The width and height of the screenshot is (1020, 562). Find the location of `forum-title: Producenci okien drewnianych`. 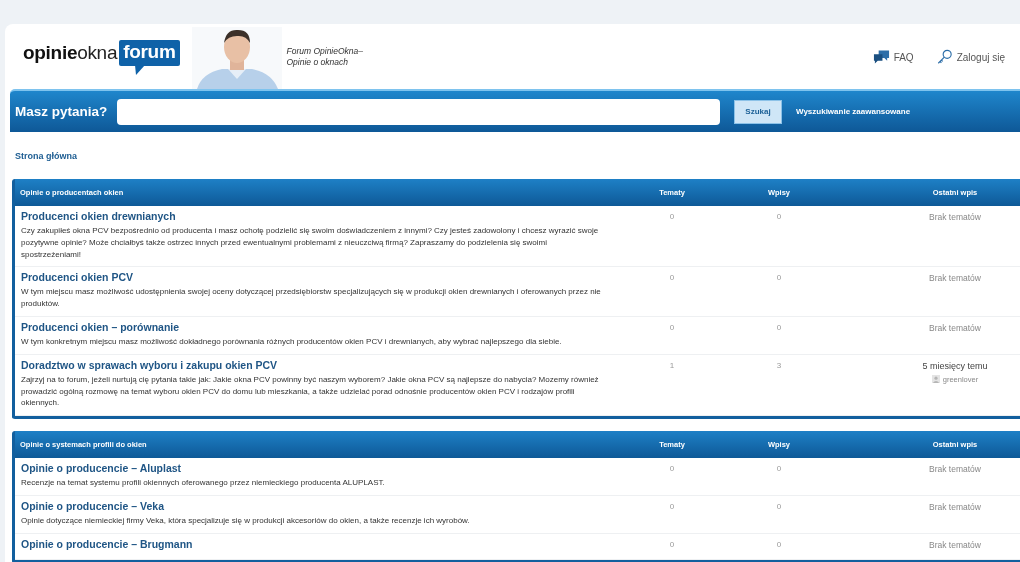

forum-title: Producenci okien drewnianych is located at coordinates (316, 216).